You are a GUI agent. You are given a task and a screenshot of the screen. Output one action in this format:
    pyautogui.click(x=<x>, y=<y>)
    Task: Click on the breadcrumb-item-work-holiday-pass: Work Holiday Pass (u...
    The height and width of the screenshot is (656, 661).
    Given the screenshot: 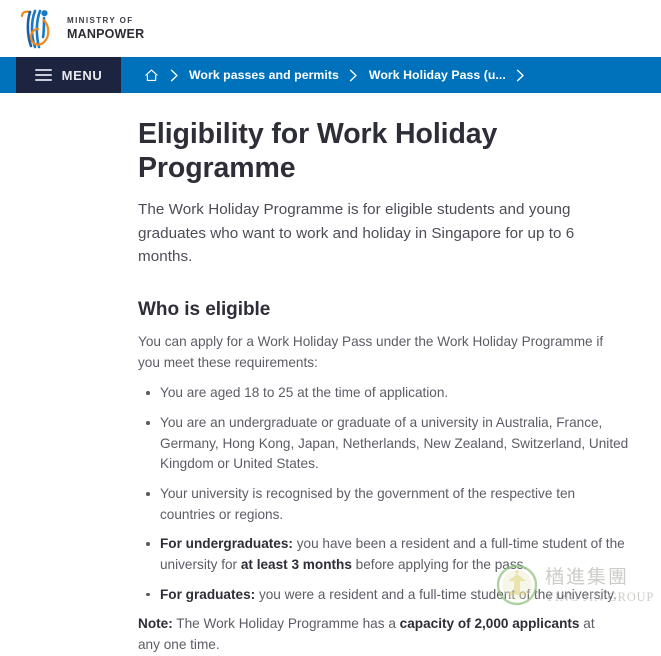 What is the action you would take?
    pyautogui.click(x=437, y=75)
    